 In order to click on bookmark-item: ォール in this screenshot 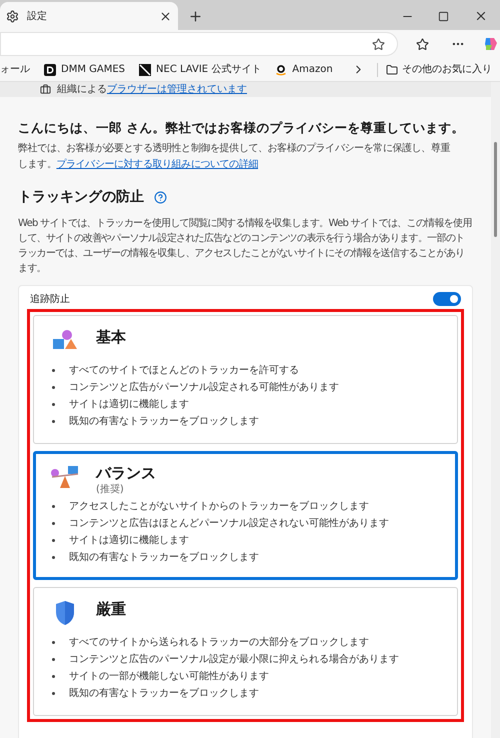, I will do `click(15, 69)`.